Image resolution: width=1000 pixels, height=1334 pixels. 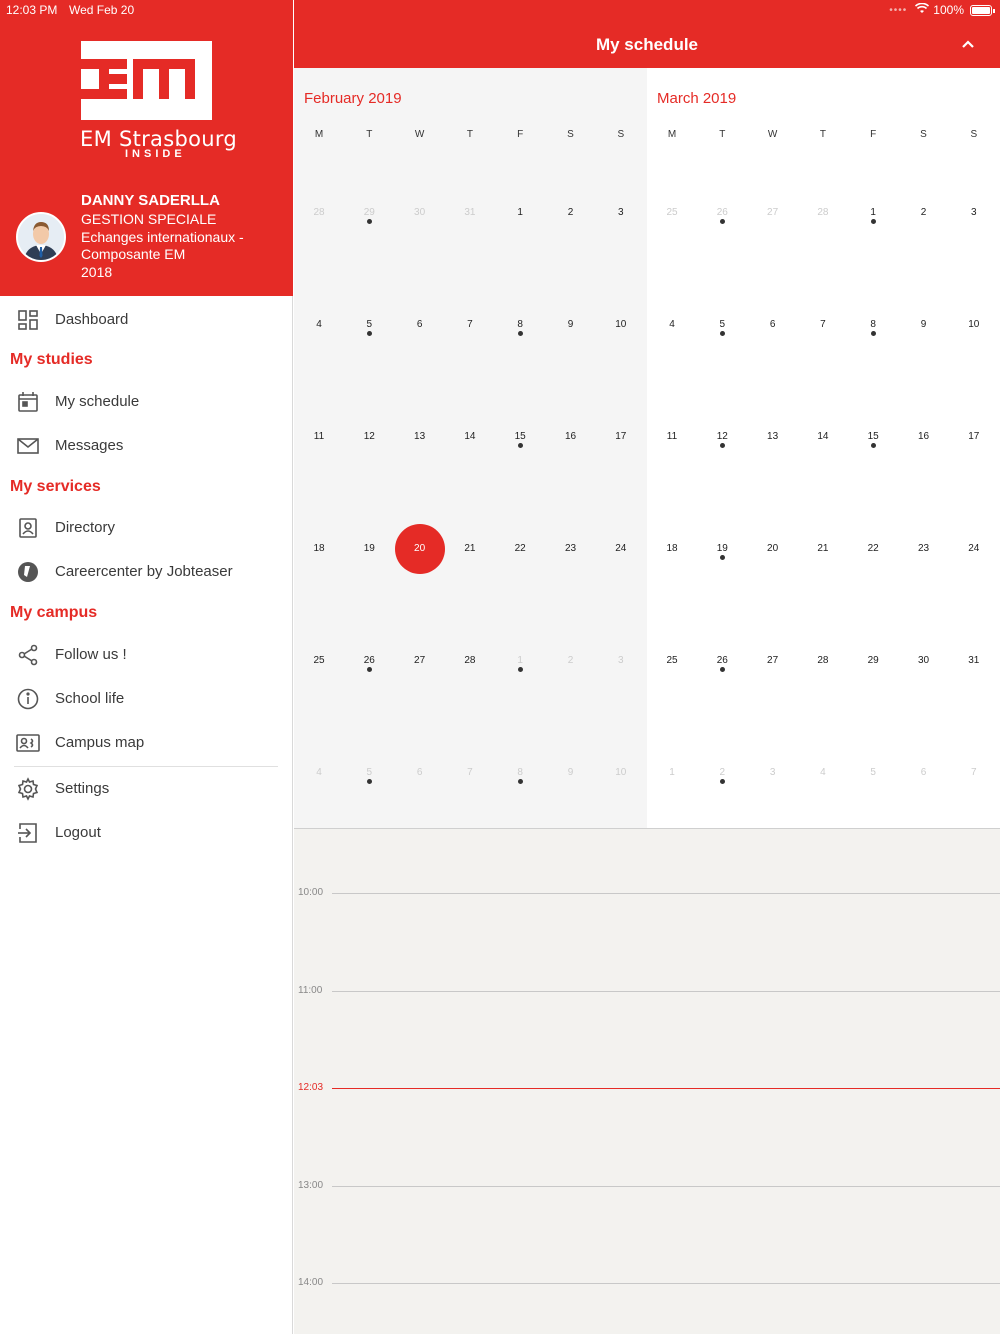 I want to click on chevron-up-icon, so click(x=968, y=44).